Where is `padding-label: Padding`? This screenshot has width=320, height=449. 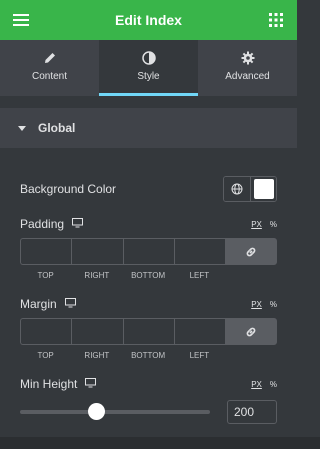
padding-label: Padding is located at coordinates (52, 224).